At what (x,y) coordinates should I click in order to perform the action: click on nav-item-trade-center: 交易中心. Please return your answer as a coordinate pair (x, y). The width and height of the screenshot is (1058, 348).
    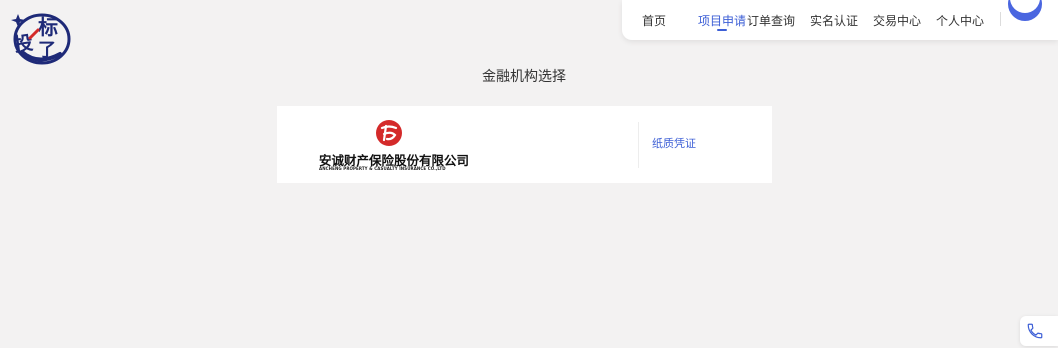
    Looking at the image, I should click on (897, 20).